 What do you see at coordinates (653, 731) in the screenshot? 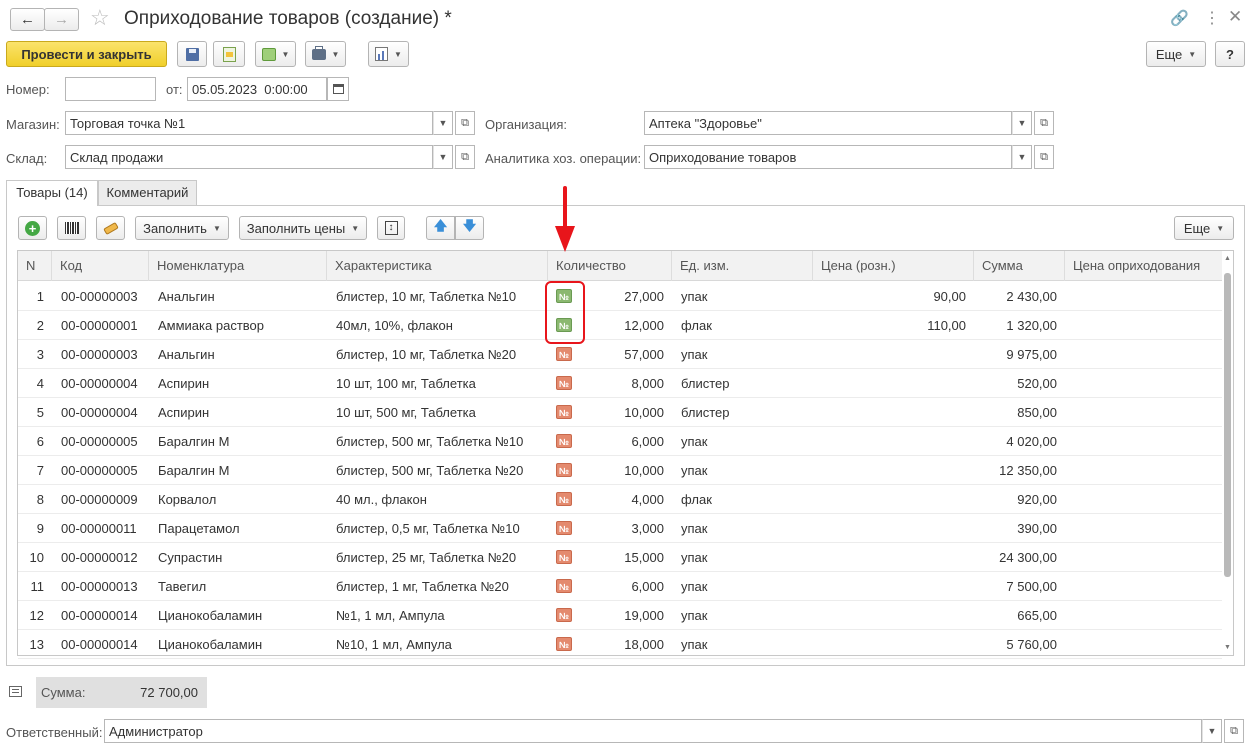
I see `responsible-field: Администратор` at bounding box center [653, 731].